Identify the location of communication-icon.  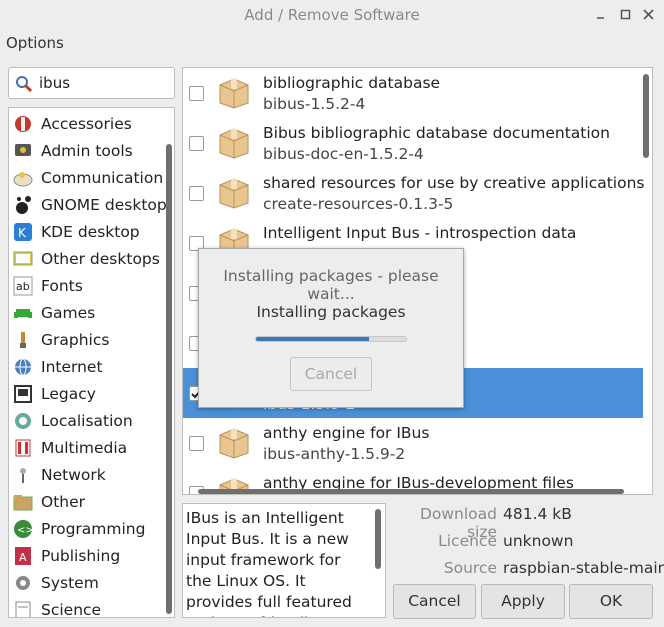
(23, 178).